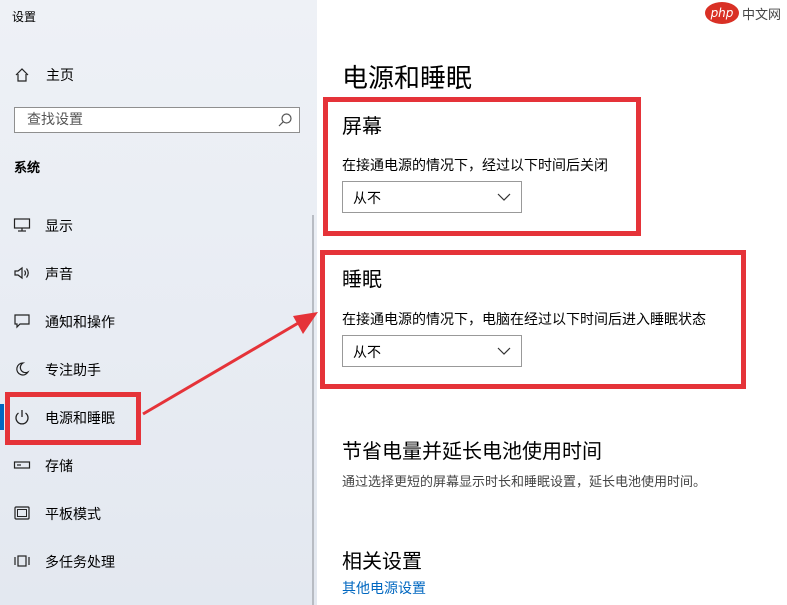  I want to click on watermark: php 中文网, so click(742, 13).